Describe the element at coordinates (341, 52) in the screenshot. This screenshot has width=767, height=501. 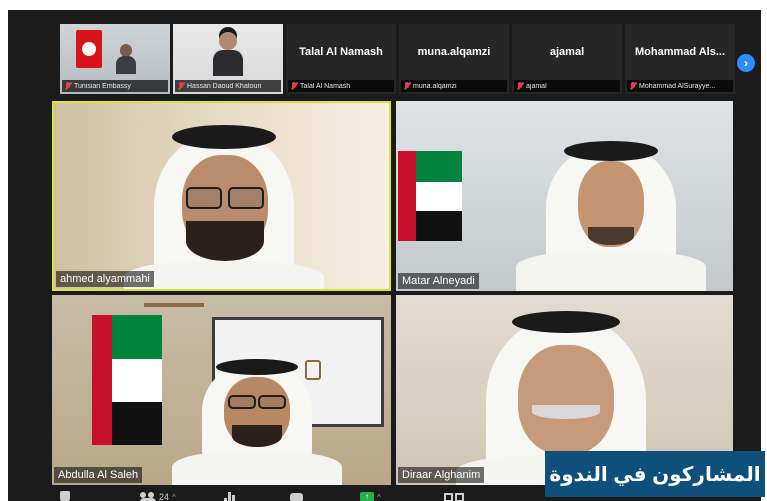
I see `participant-display-name: Talal Al Namash` at that location.